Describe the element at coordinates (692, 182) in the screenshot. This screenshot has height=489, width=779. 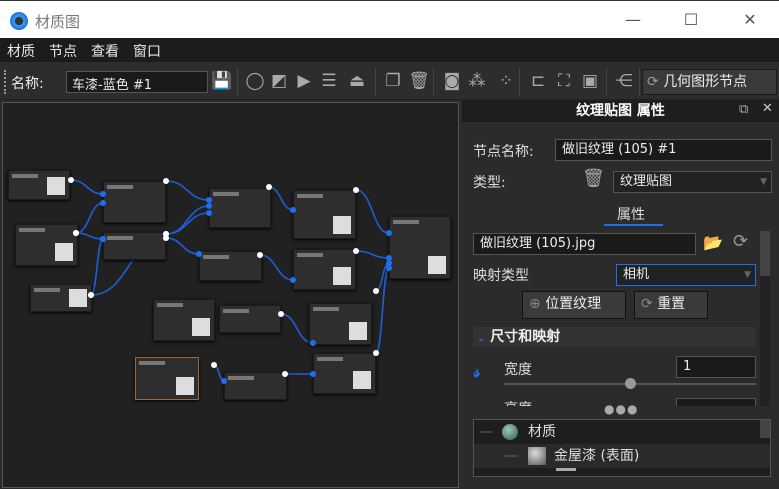
I see `type-select: 纹理贴图 ▼` at that location.